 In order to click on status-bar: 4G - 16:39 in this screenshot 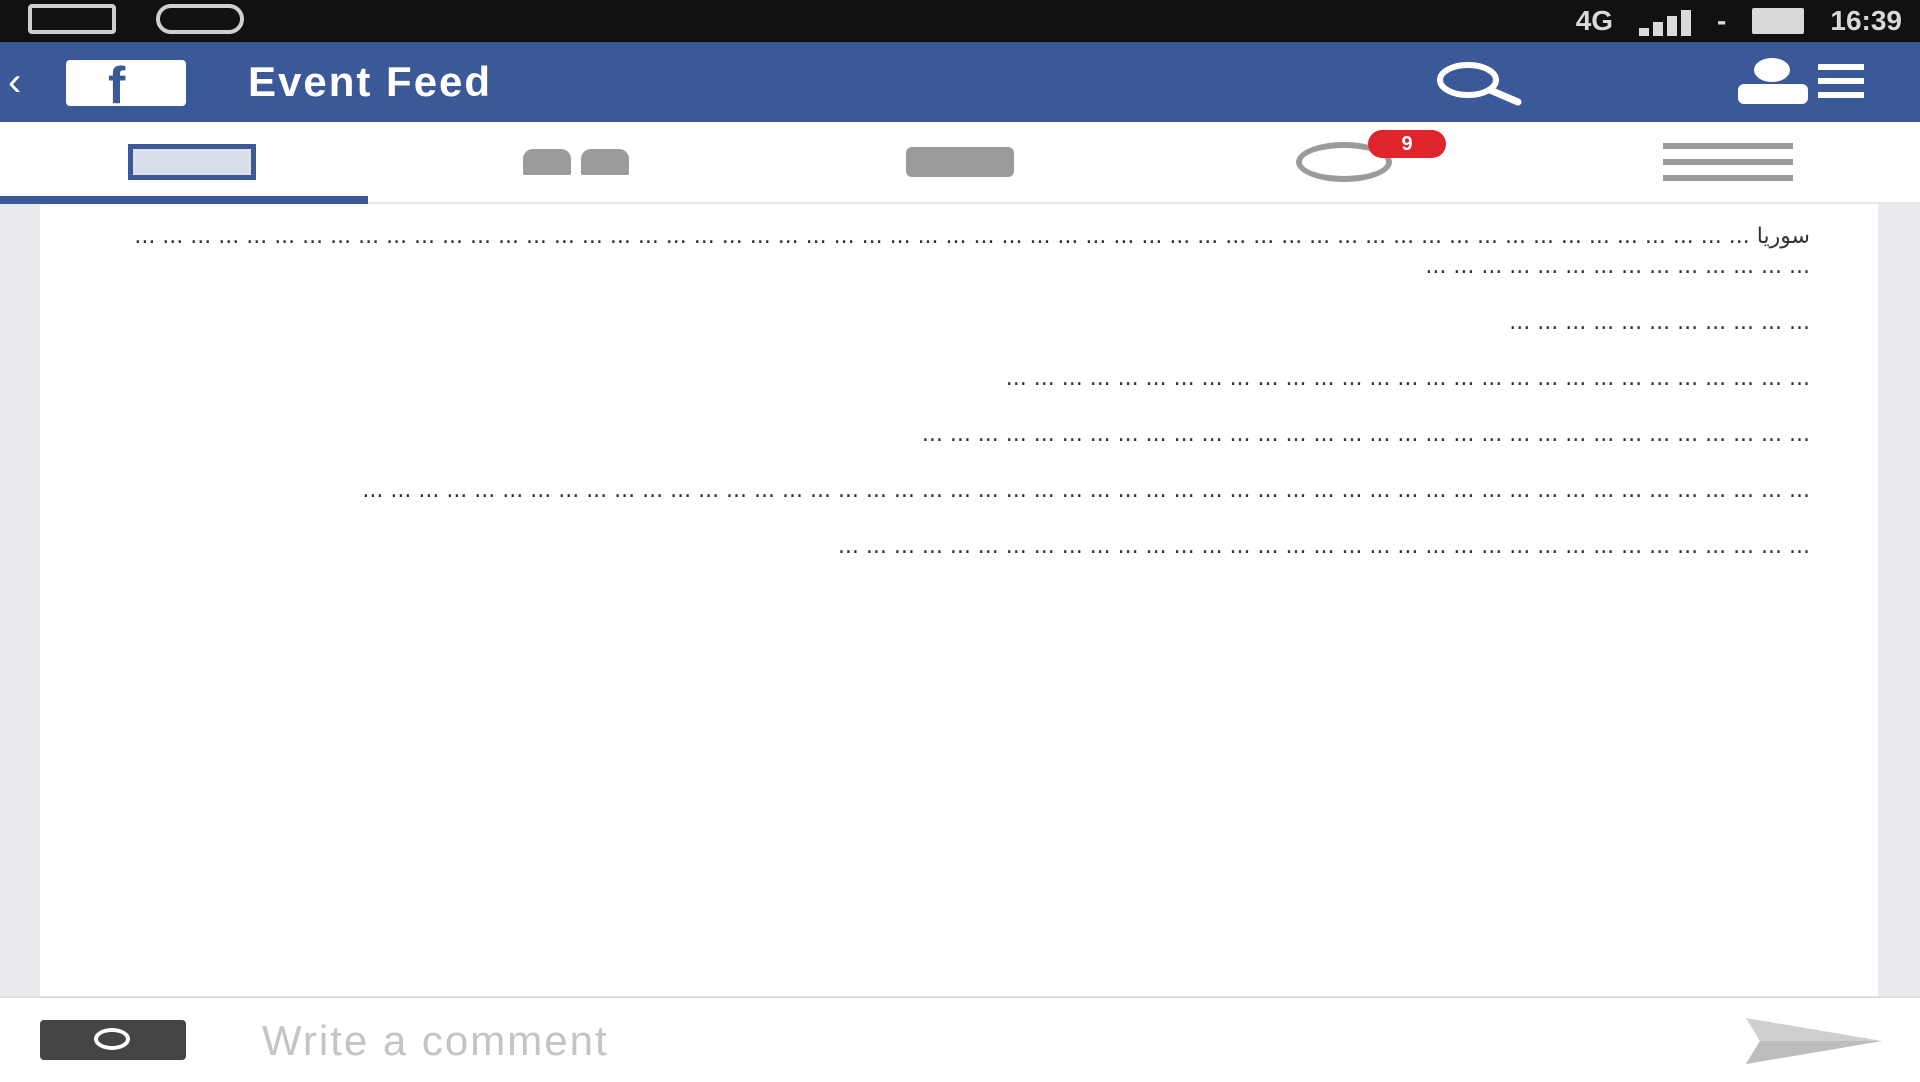, I will do `click(960, 21)`.